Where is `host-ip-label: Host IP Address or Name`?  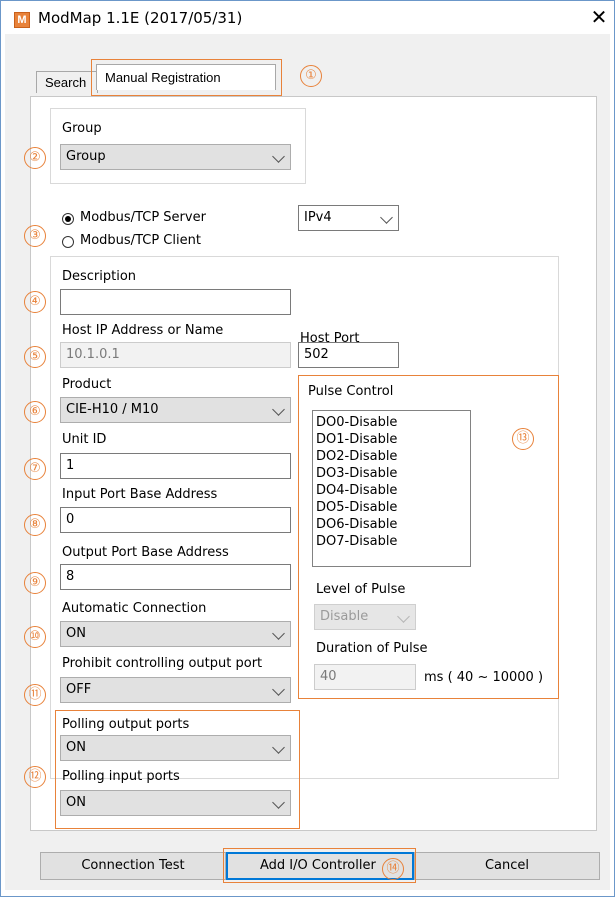 host-ip-label: Host IP Address or Name is located at coordinates (143, 330).